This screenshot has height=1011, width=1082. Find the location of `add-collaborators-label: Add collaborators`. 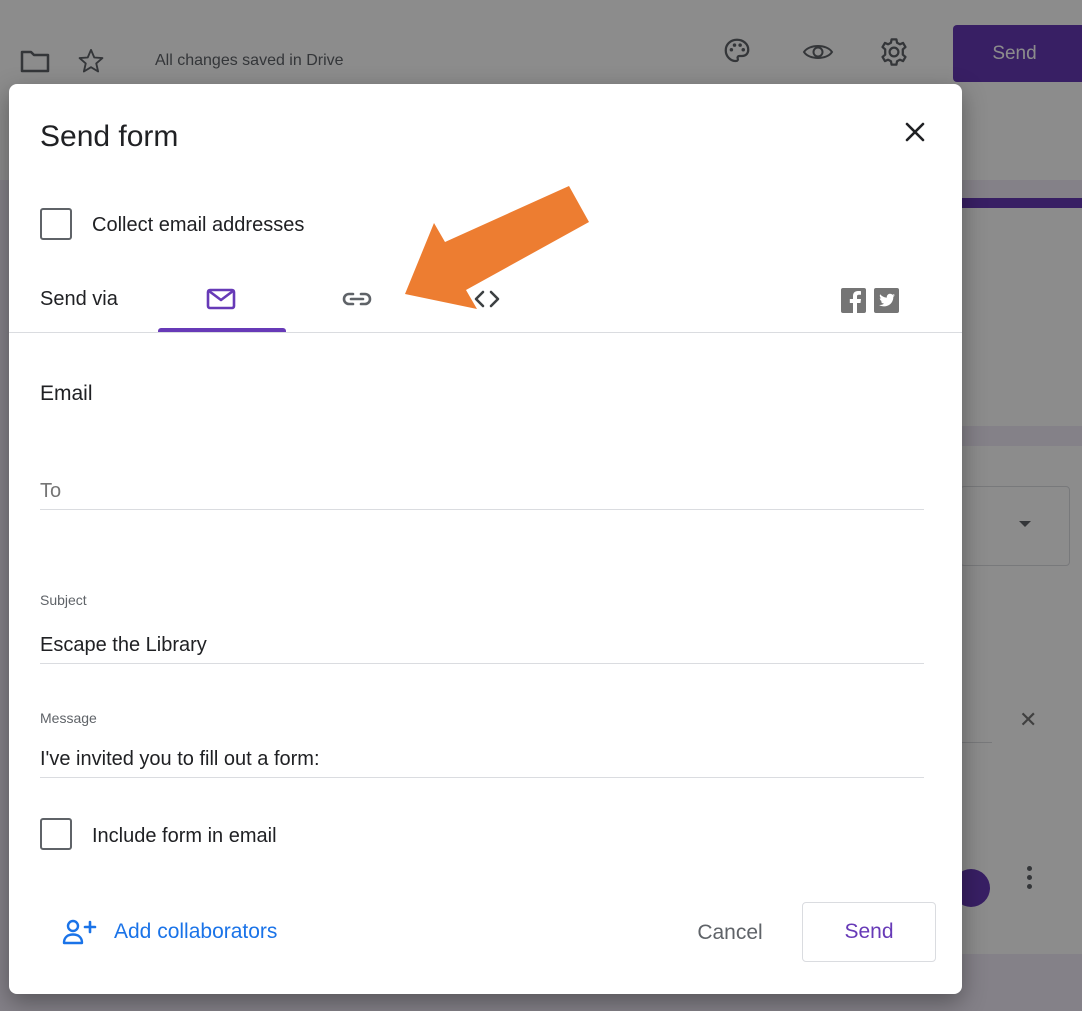

add-collaborators-label: Add collaborators is located at coordinates (196, 931).